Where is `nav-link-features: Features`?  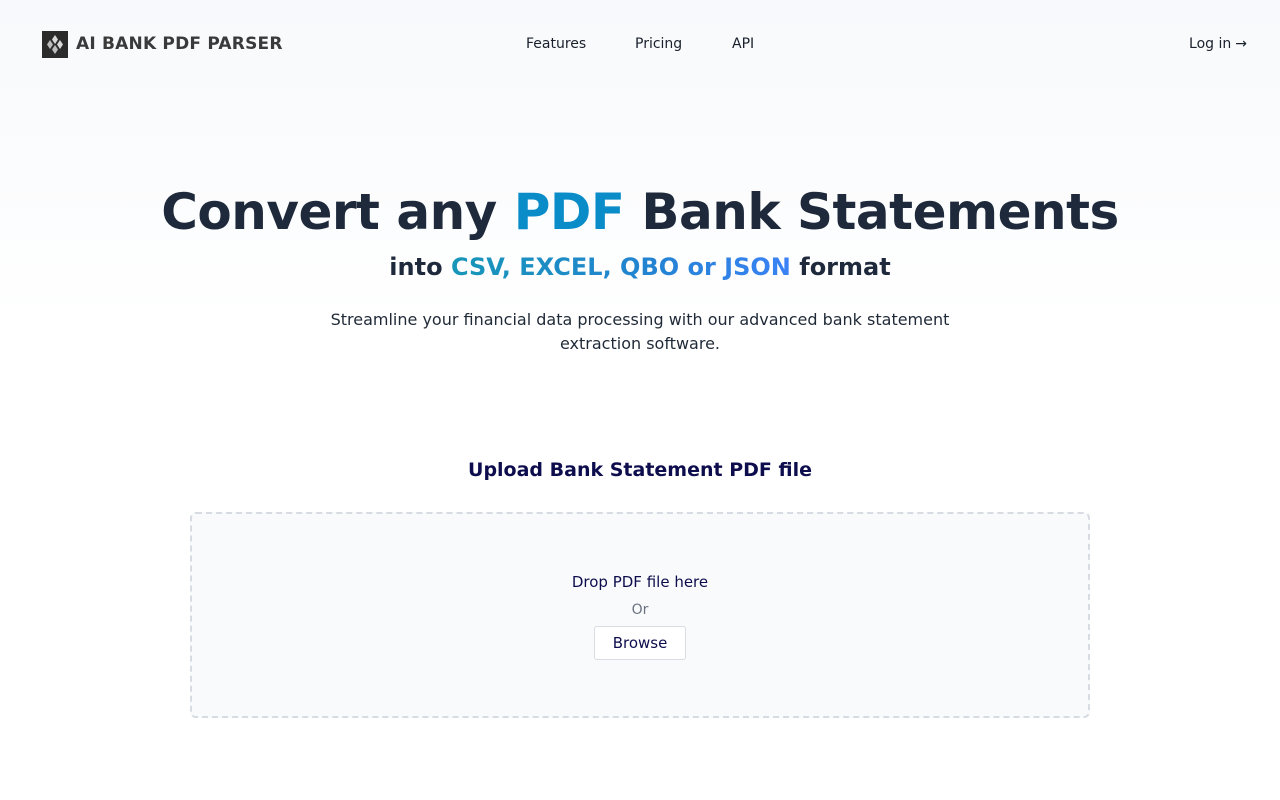 nav-link-features: Features is located at coordinates (556, 44).